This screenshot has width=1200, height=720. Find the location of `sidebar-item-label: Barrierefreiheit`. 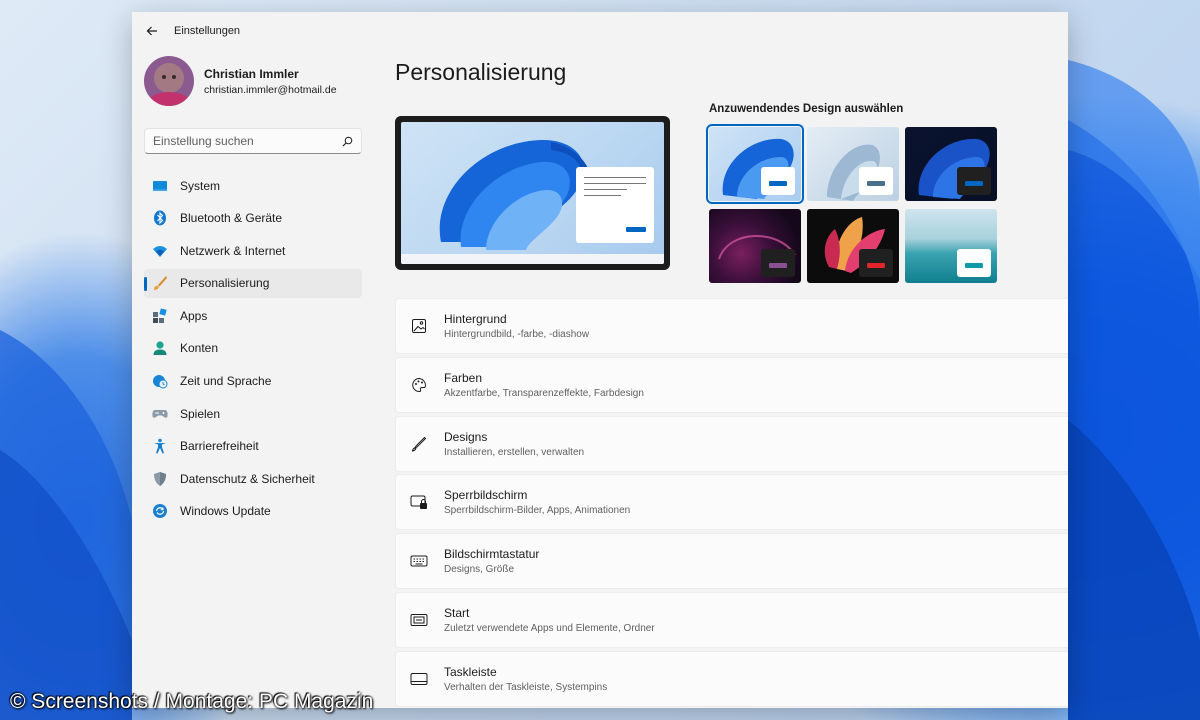

sidebar-item-label: Barrierefreiheit is located at coordinates (219, 446).